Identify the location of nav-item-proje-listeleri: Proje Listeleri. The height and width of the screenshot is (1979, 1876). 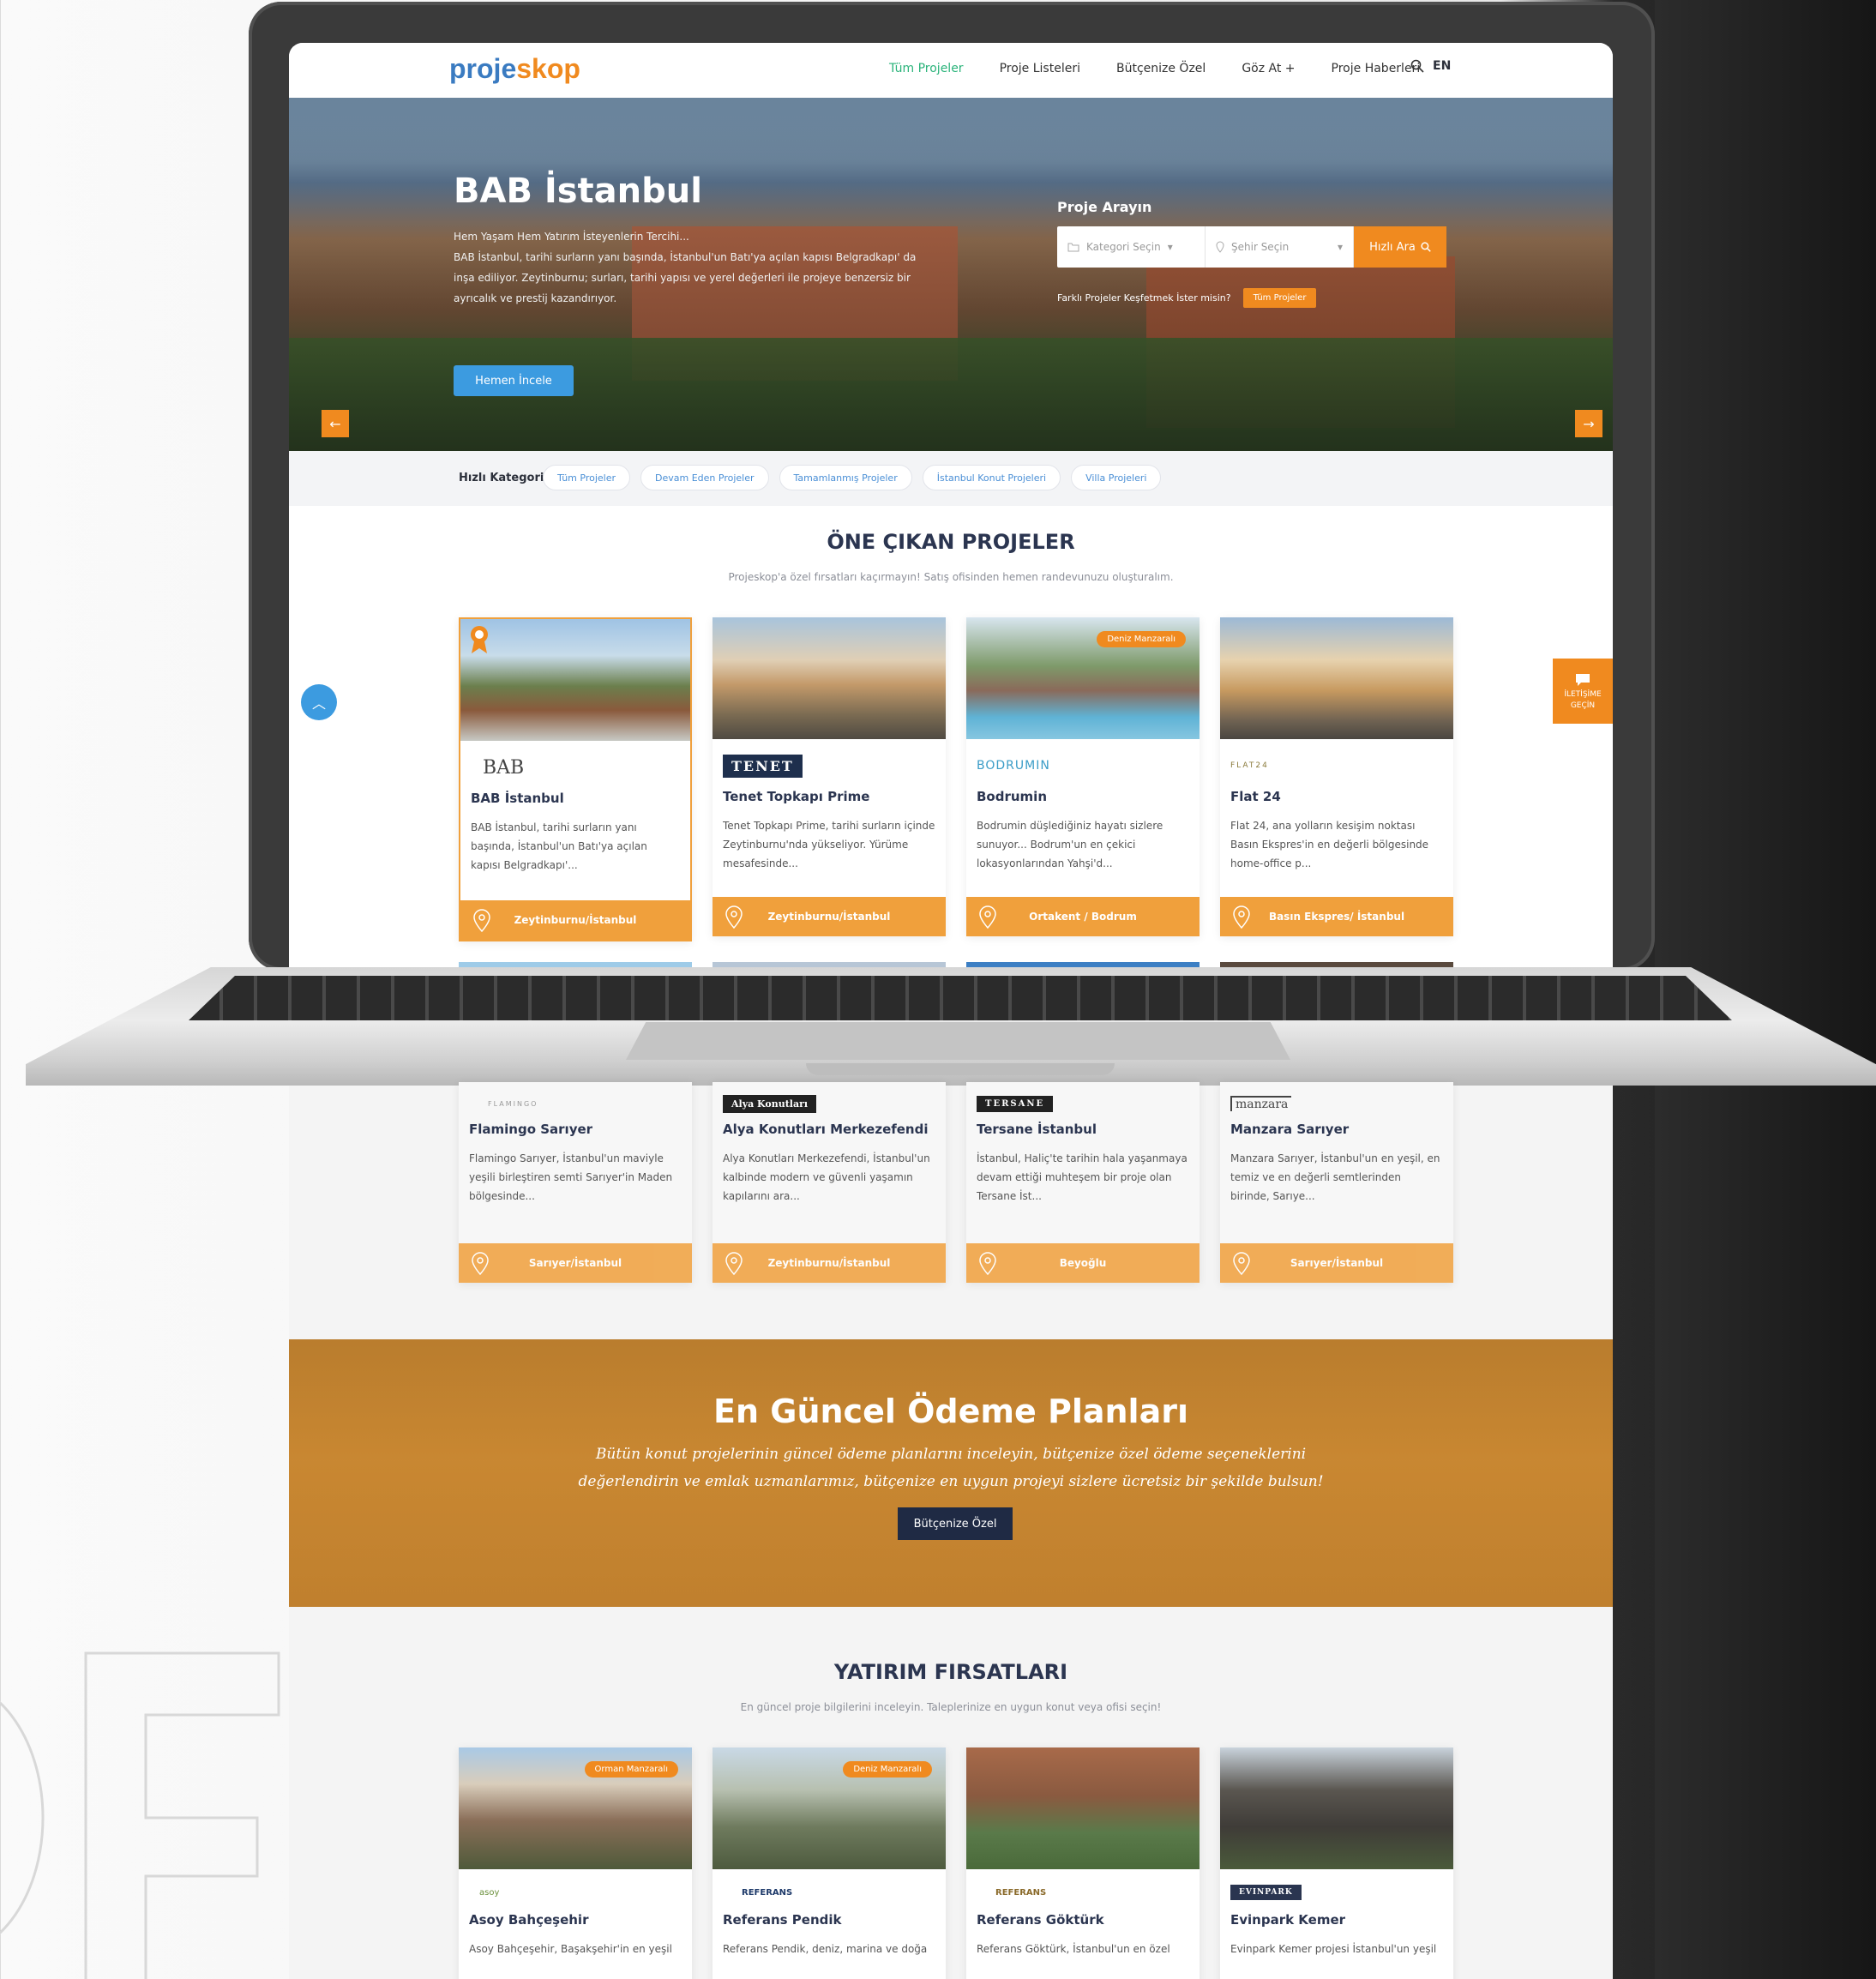
(1040, 68).